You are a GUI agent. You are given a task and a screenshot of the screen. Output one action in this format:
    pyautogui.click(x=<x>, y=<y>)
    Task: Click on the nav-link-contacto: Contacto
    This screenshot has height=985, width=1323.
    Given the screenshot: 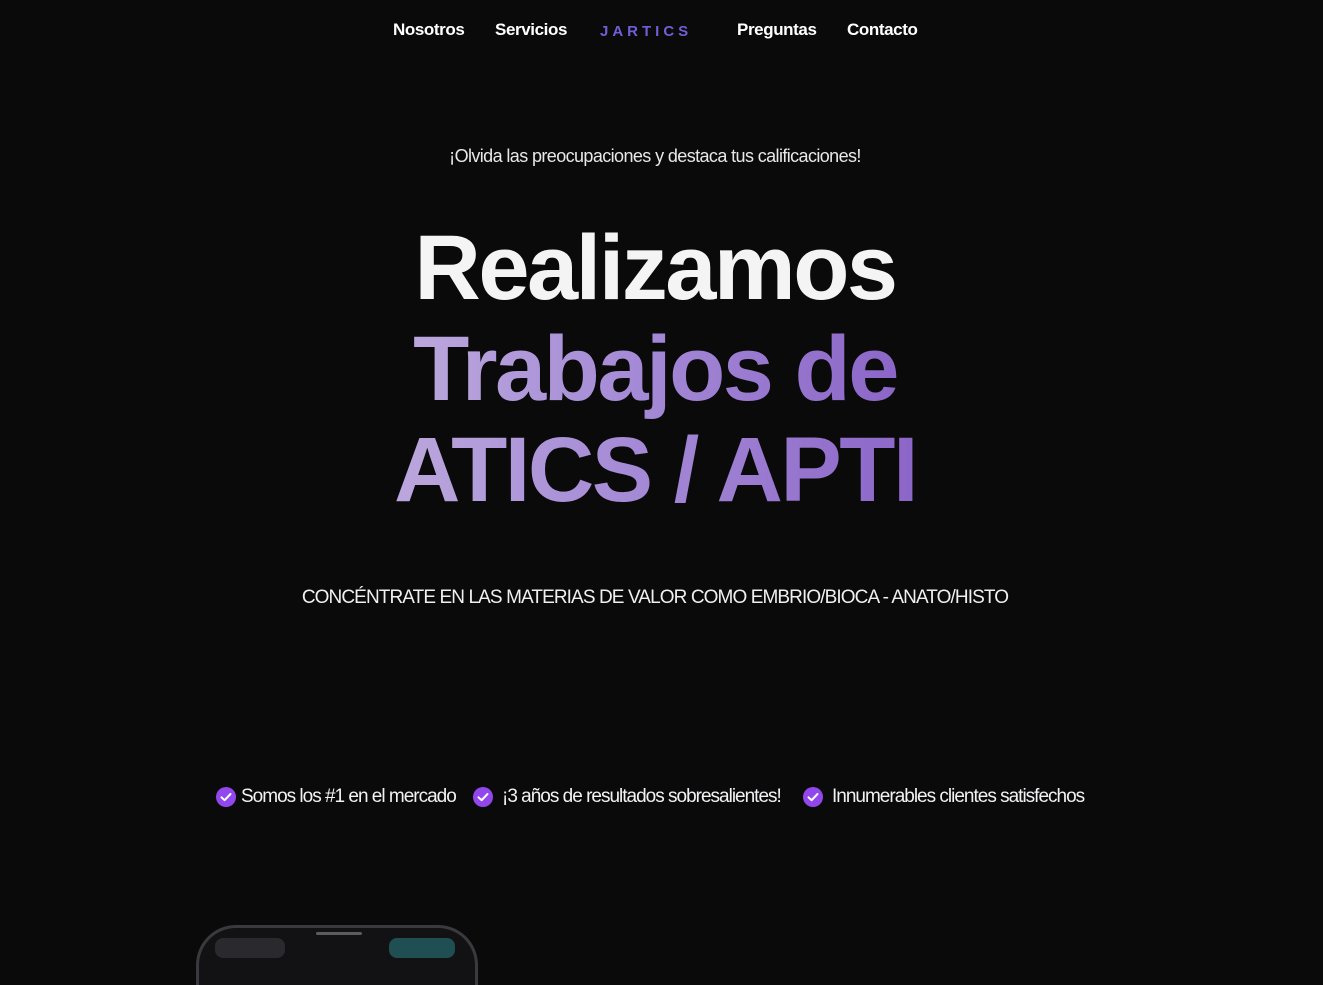 What is the action you would take?
    pyautogui.click(x=882, y=30)
    